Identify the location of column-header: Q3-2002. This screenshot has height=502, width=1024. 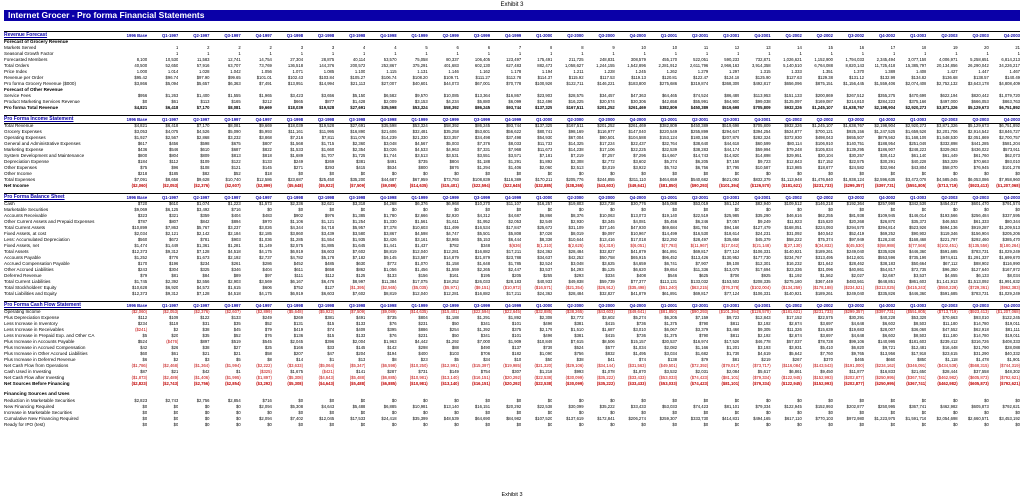
(856, 197).